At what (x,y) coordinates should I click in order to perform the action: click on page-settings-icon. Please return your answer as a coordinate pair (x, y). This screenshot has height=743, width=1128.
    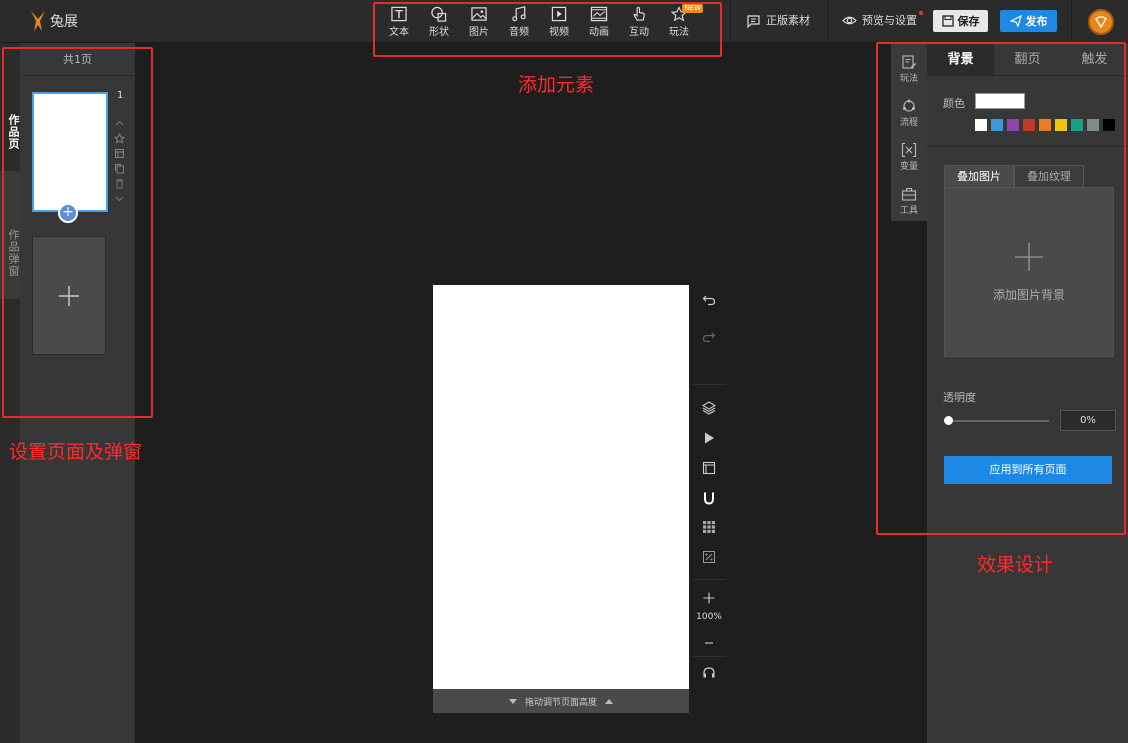
    Looking at the image, I should click on (119, 153).